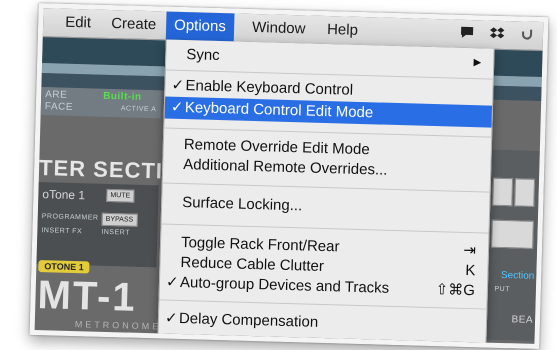 This screenshot has width=557, height=350. What do you see at coordinates (343, 30) in the screenshot?
I see `menu-help: Help` at bounding box center [343, 30].